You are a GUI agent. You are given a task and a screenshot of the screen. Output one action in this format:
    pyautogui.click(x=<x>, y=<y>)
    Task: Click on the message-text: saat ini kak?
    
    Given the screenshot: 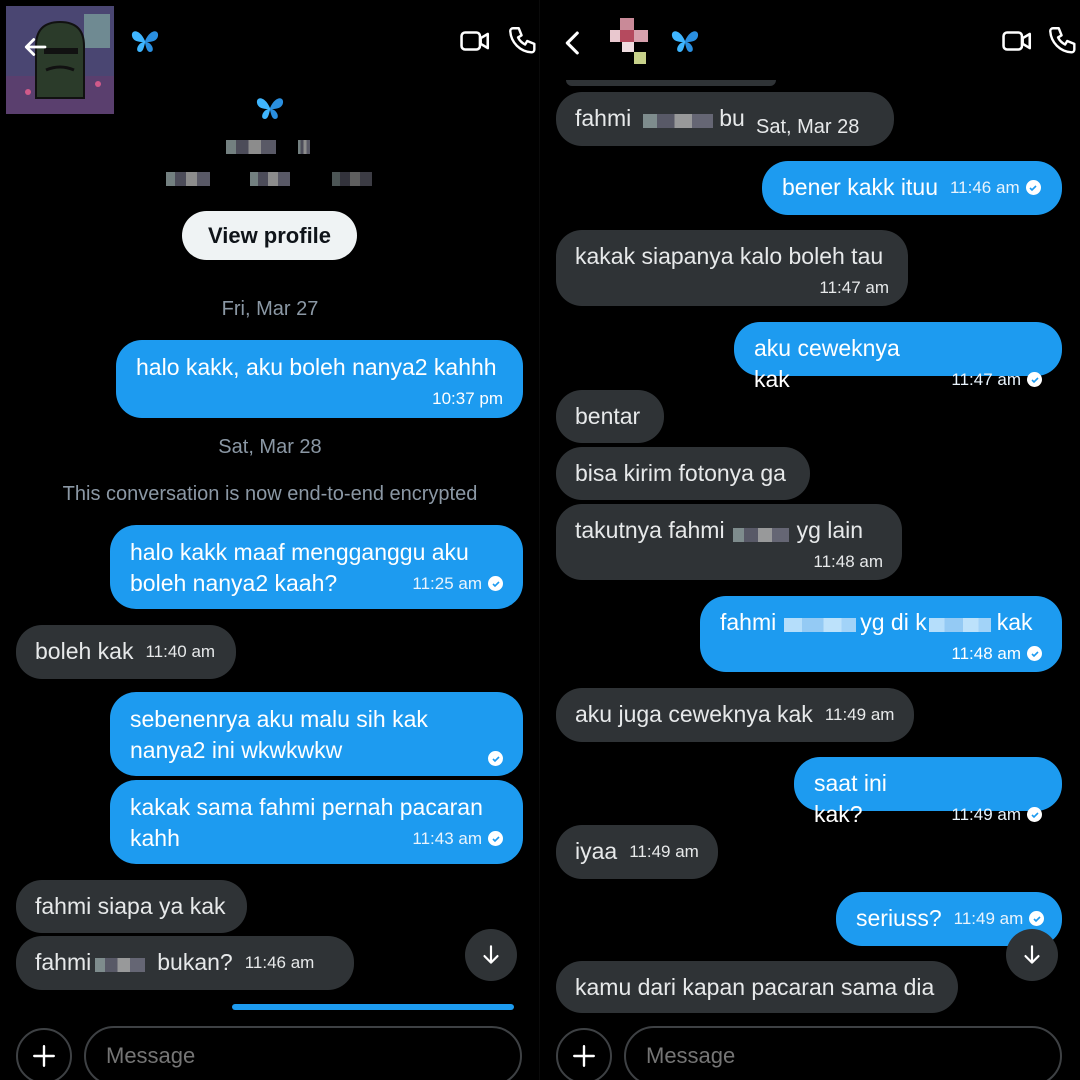 What is the action you would take?
    pyautogui.click(x=850, y=798)
    